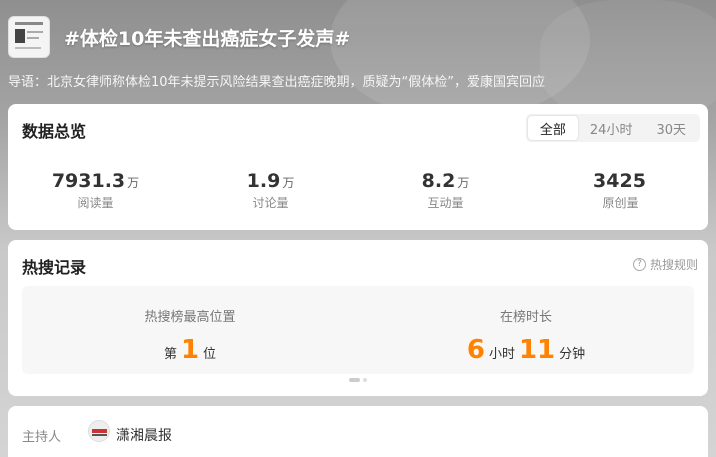  Describe the element at coordinates (475, 350) in the screenshot. I see `duration-hours: 6` at that location.